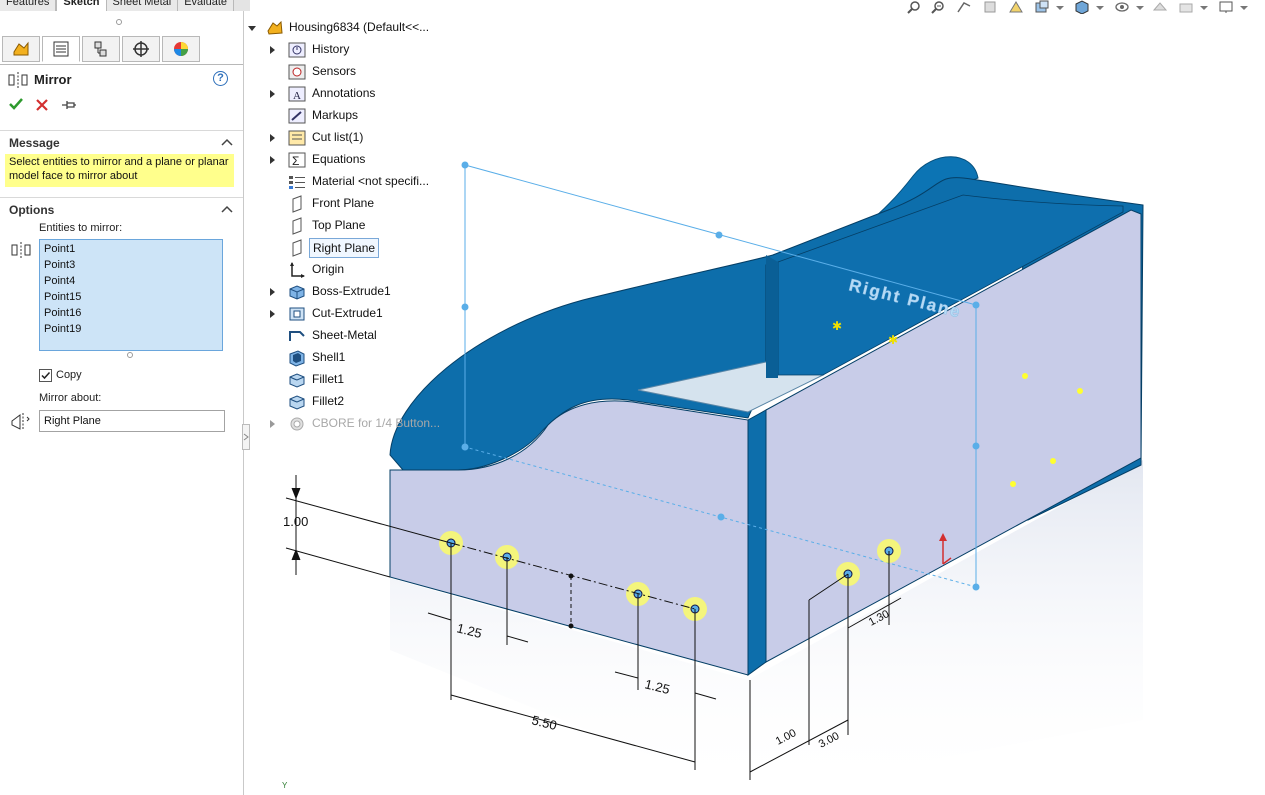 This screenshot has width=1265, height=795. What do you see at coordinates (252, 28) in the screenshot?
I see `collapse-arrow-icon` at bounding box center [252, 28].